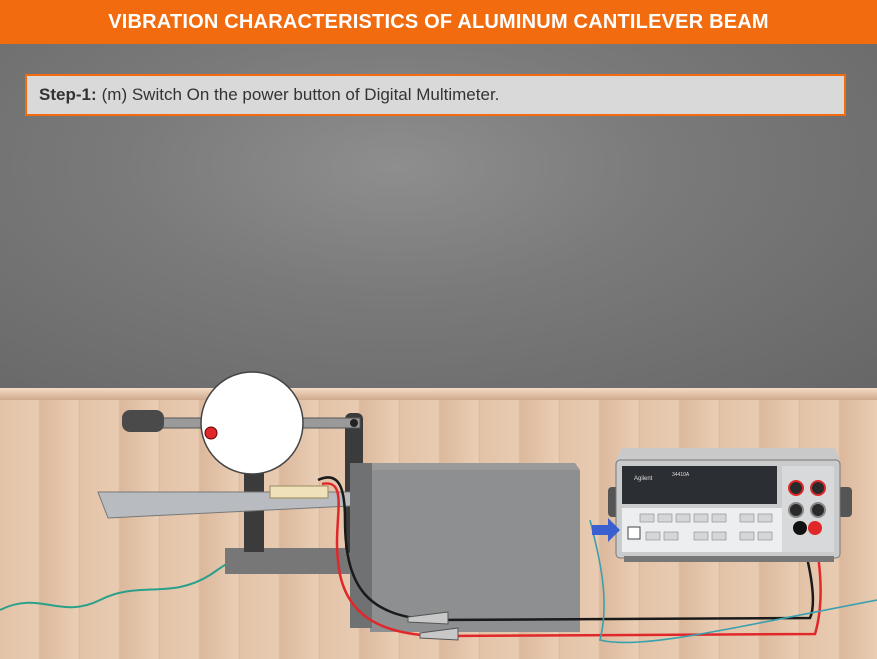  Describe the element at coordinates (252, 423) in the screenshot. I see `rotating-disc` at that location.